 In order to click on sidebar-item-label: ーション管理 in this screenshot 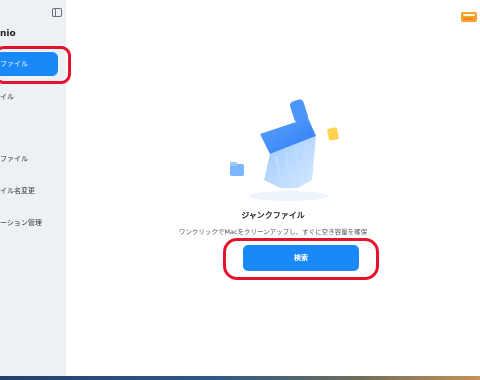, I will do `click(21, 223)`.